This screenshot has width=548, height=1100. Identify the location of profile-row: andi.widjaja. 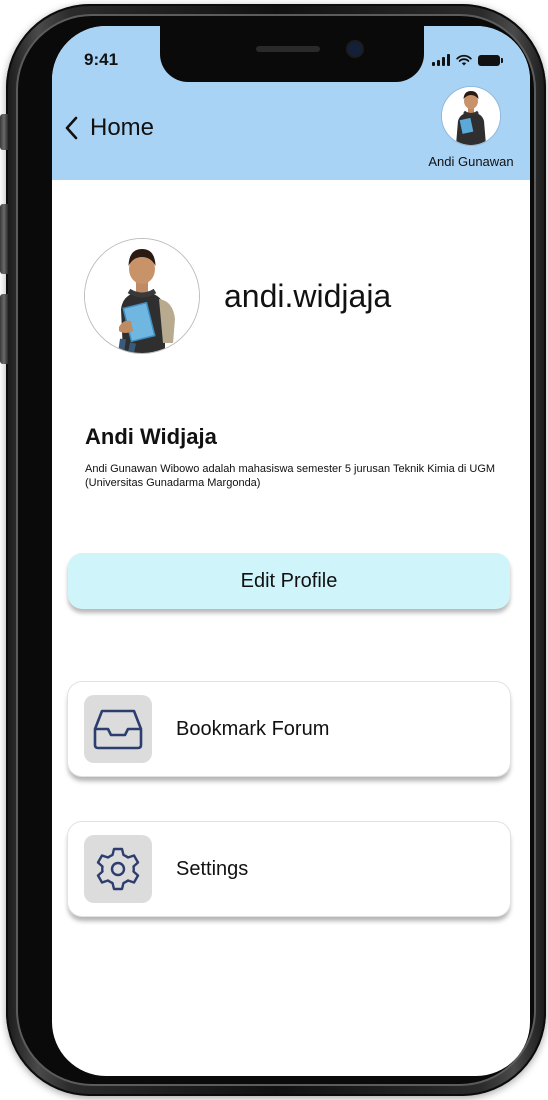
(237, 296).